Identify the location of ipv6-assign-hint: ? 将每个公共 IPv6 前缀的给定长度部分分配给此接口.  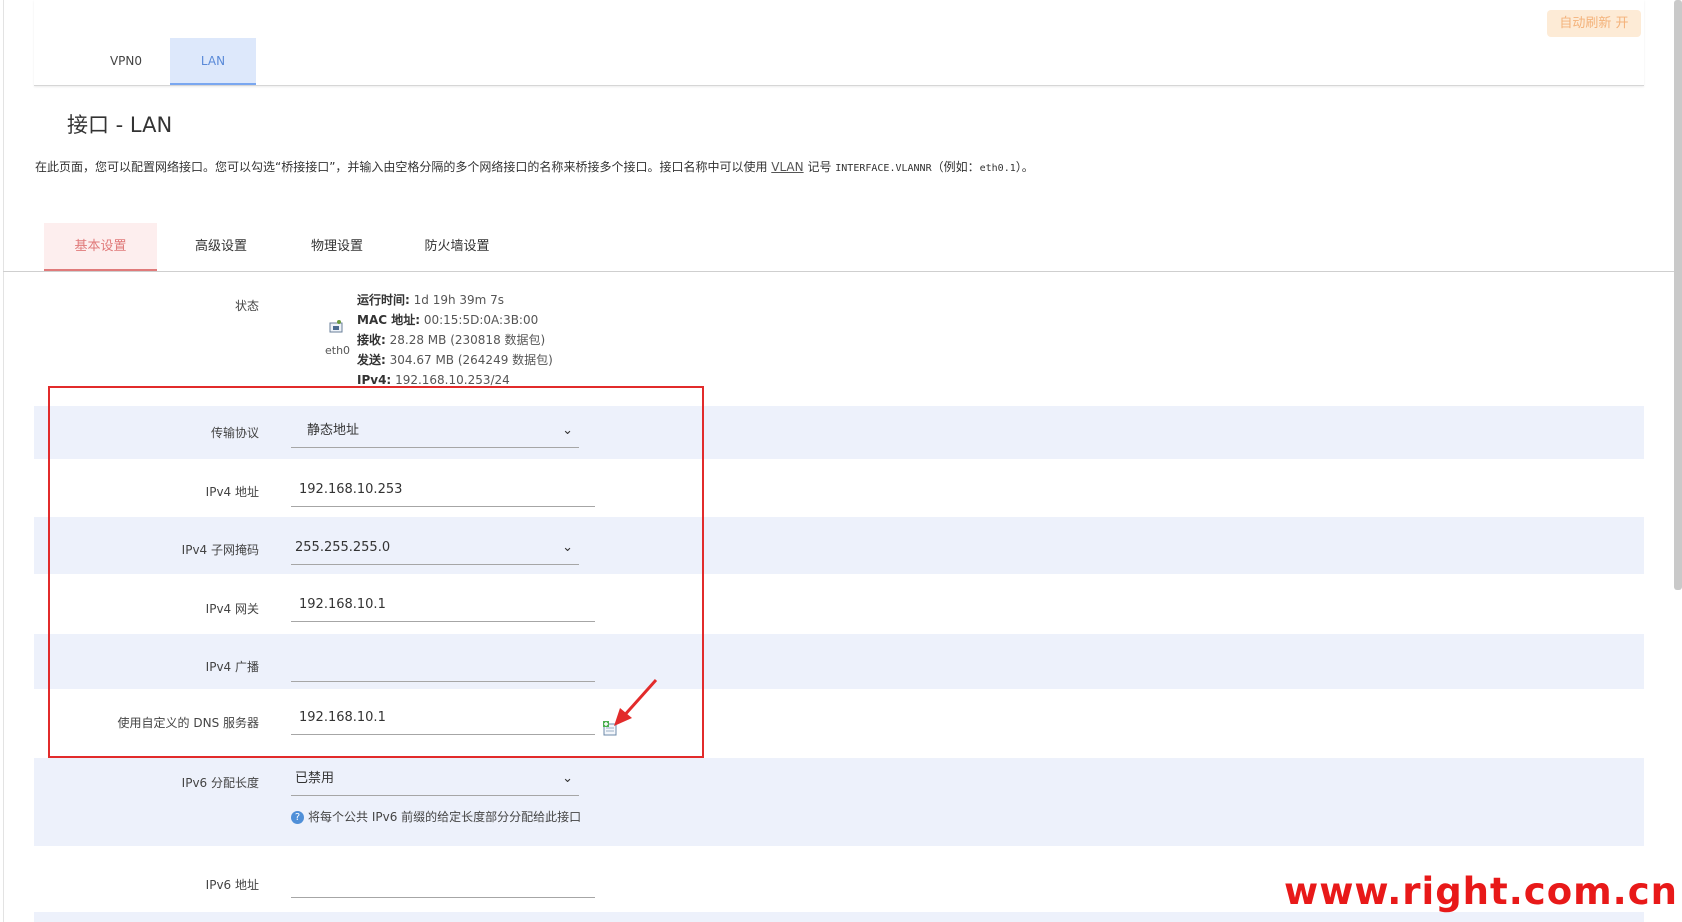
(436, 816).